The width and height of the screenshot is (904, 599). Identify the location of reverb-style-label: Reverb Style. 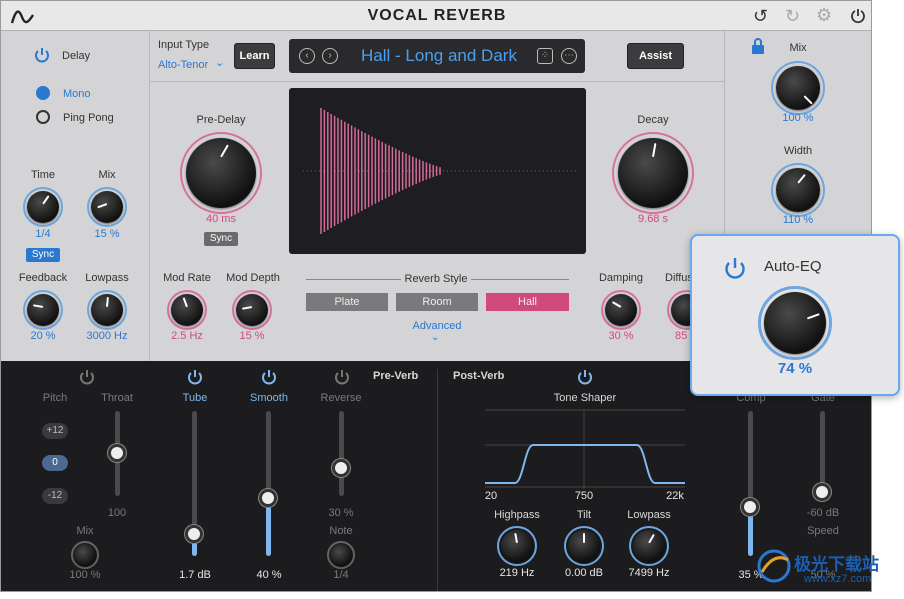
(436, 279).